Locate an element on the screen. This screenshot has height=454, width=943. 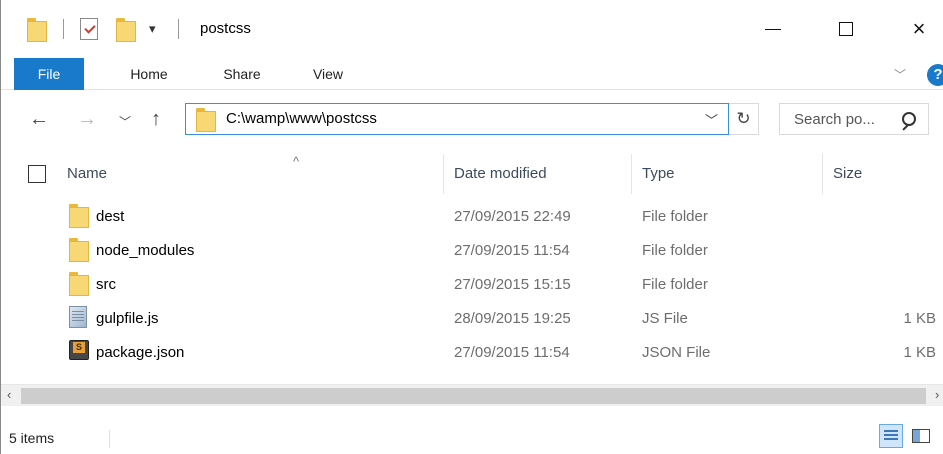
quick-access-folder-icon is located at coordinates (37, 29).